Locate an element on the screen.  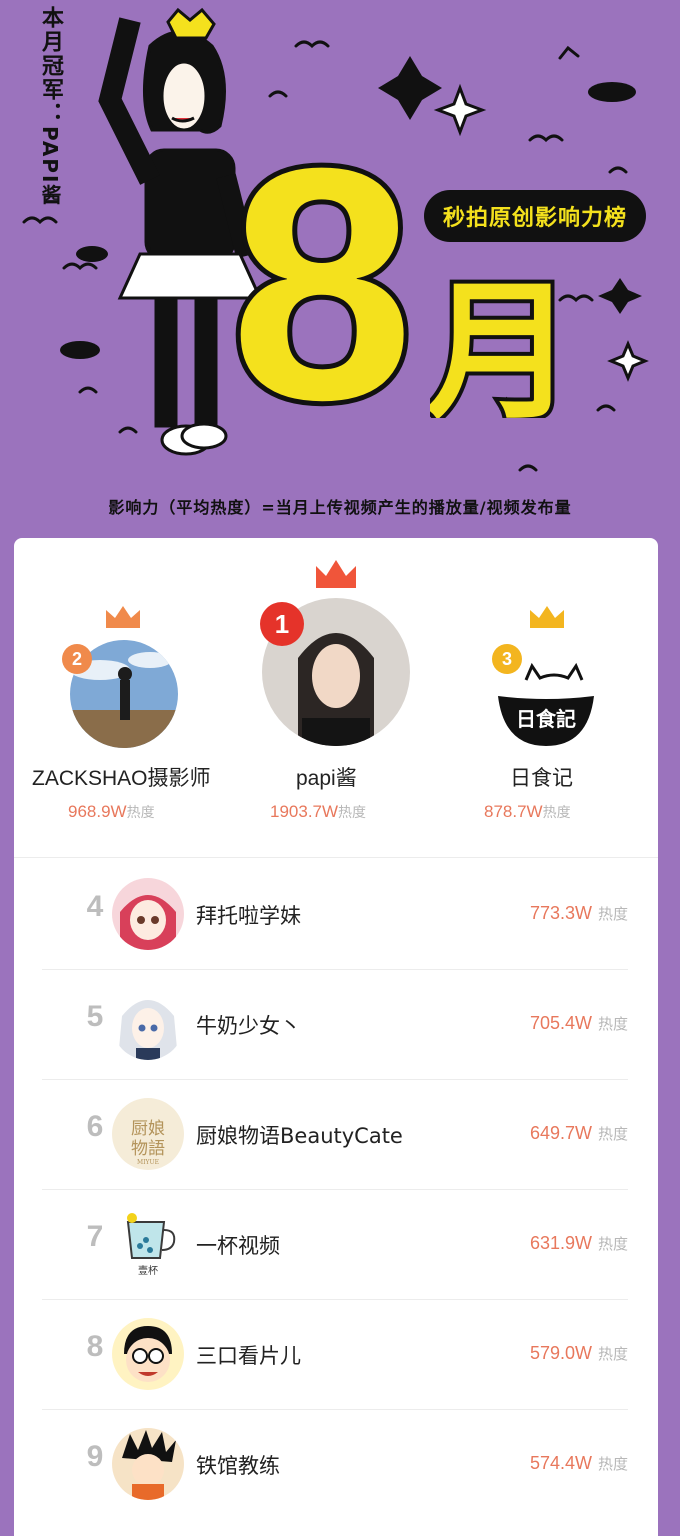
avatar-chuniang-logo: 厨娘物語 MIYUE is located at coordinates (148, 1134).